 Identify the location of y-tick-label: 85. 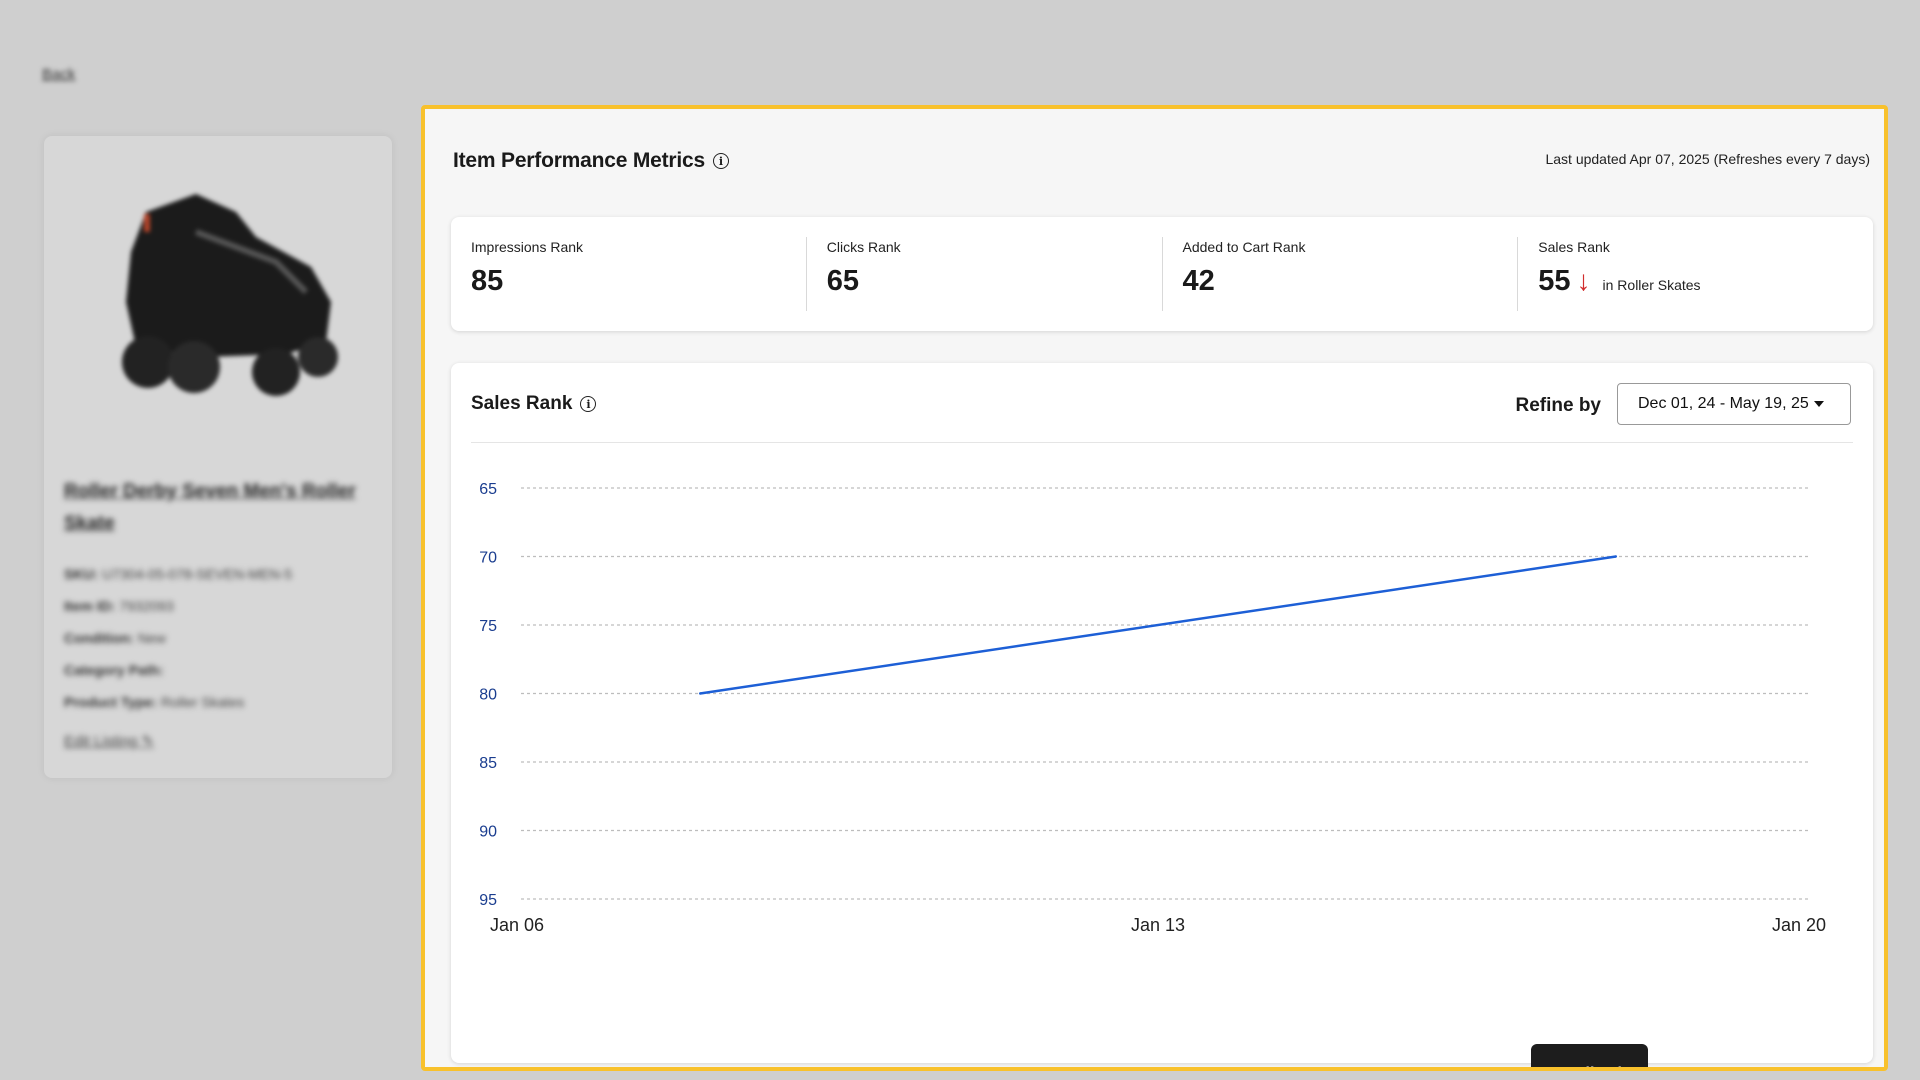
(488, 763).